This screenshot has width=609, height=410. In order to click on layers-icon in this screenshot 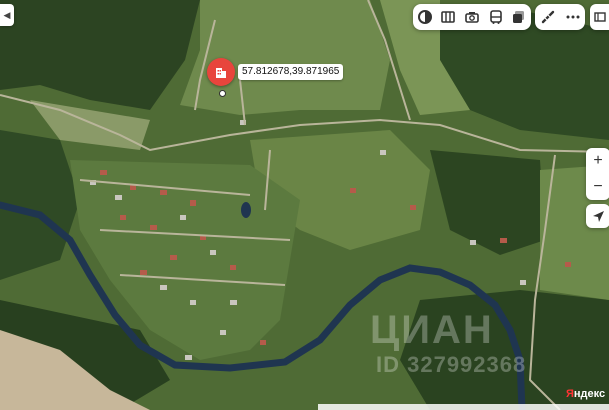, I will do `click(519, 17)`.